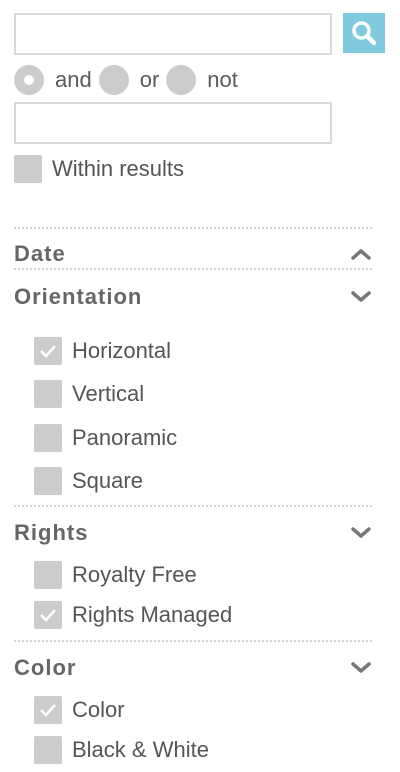  Describe the element at coordinates (149, 79) in the screenshot. I see `radio-or-label: or` at that location.